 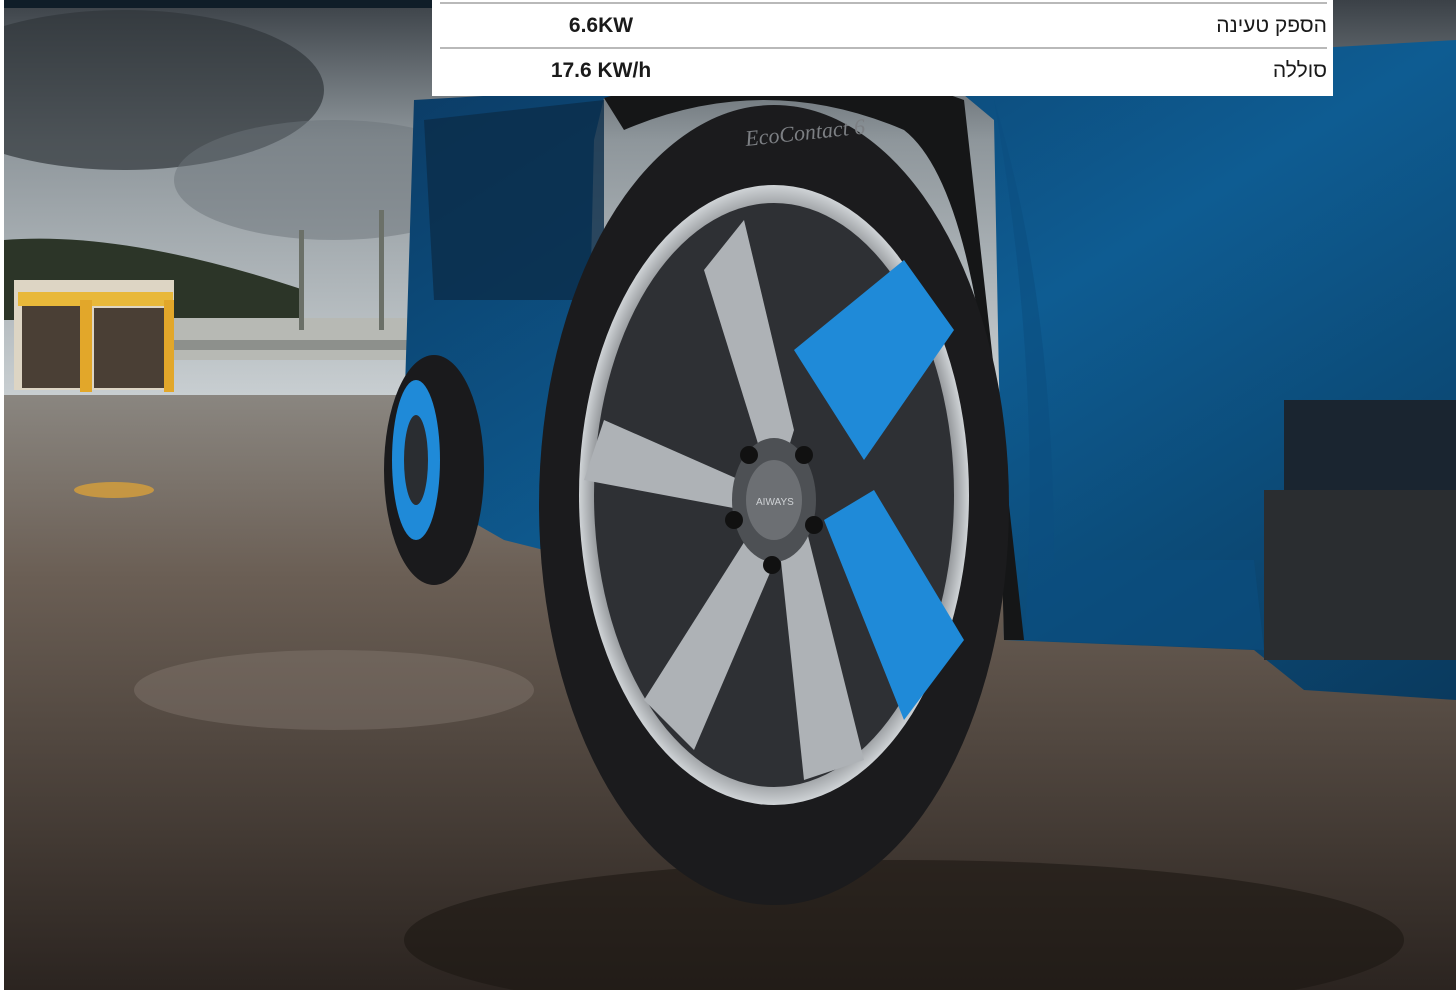 I want to click on spec-label: הספק טעינה, so click(x=1271, y=25).